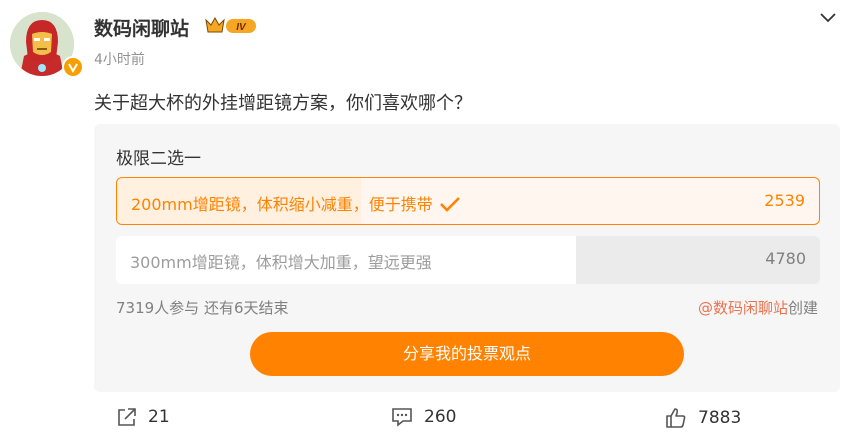 This screenshot has height=445, width=845. I want to click on like-button: 7883, so click(702, 418).